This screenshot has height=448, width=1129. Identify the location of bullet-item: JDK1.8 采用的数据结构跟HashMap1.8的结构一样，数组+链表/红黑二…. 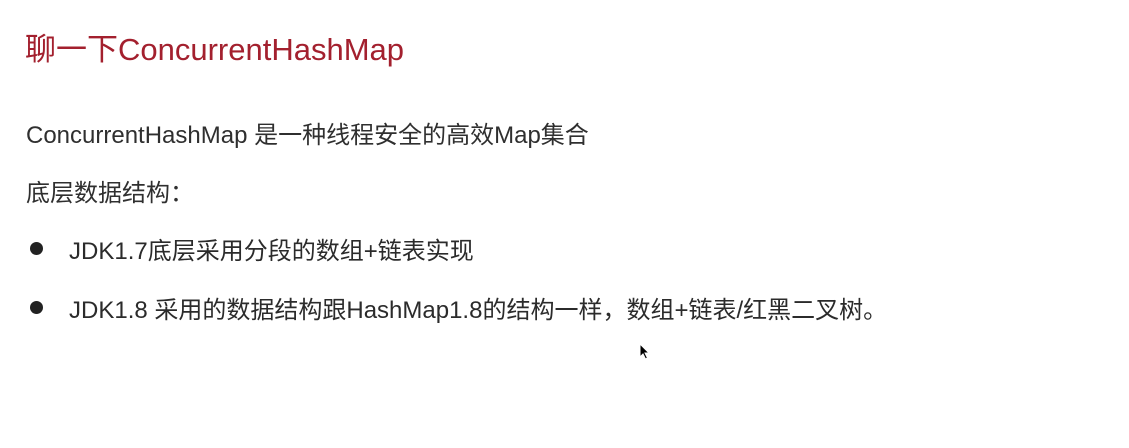
(456, 307).